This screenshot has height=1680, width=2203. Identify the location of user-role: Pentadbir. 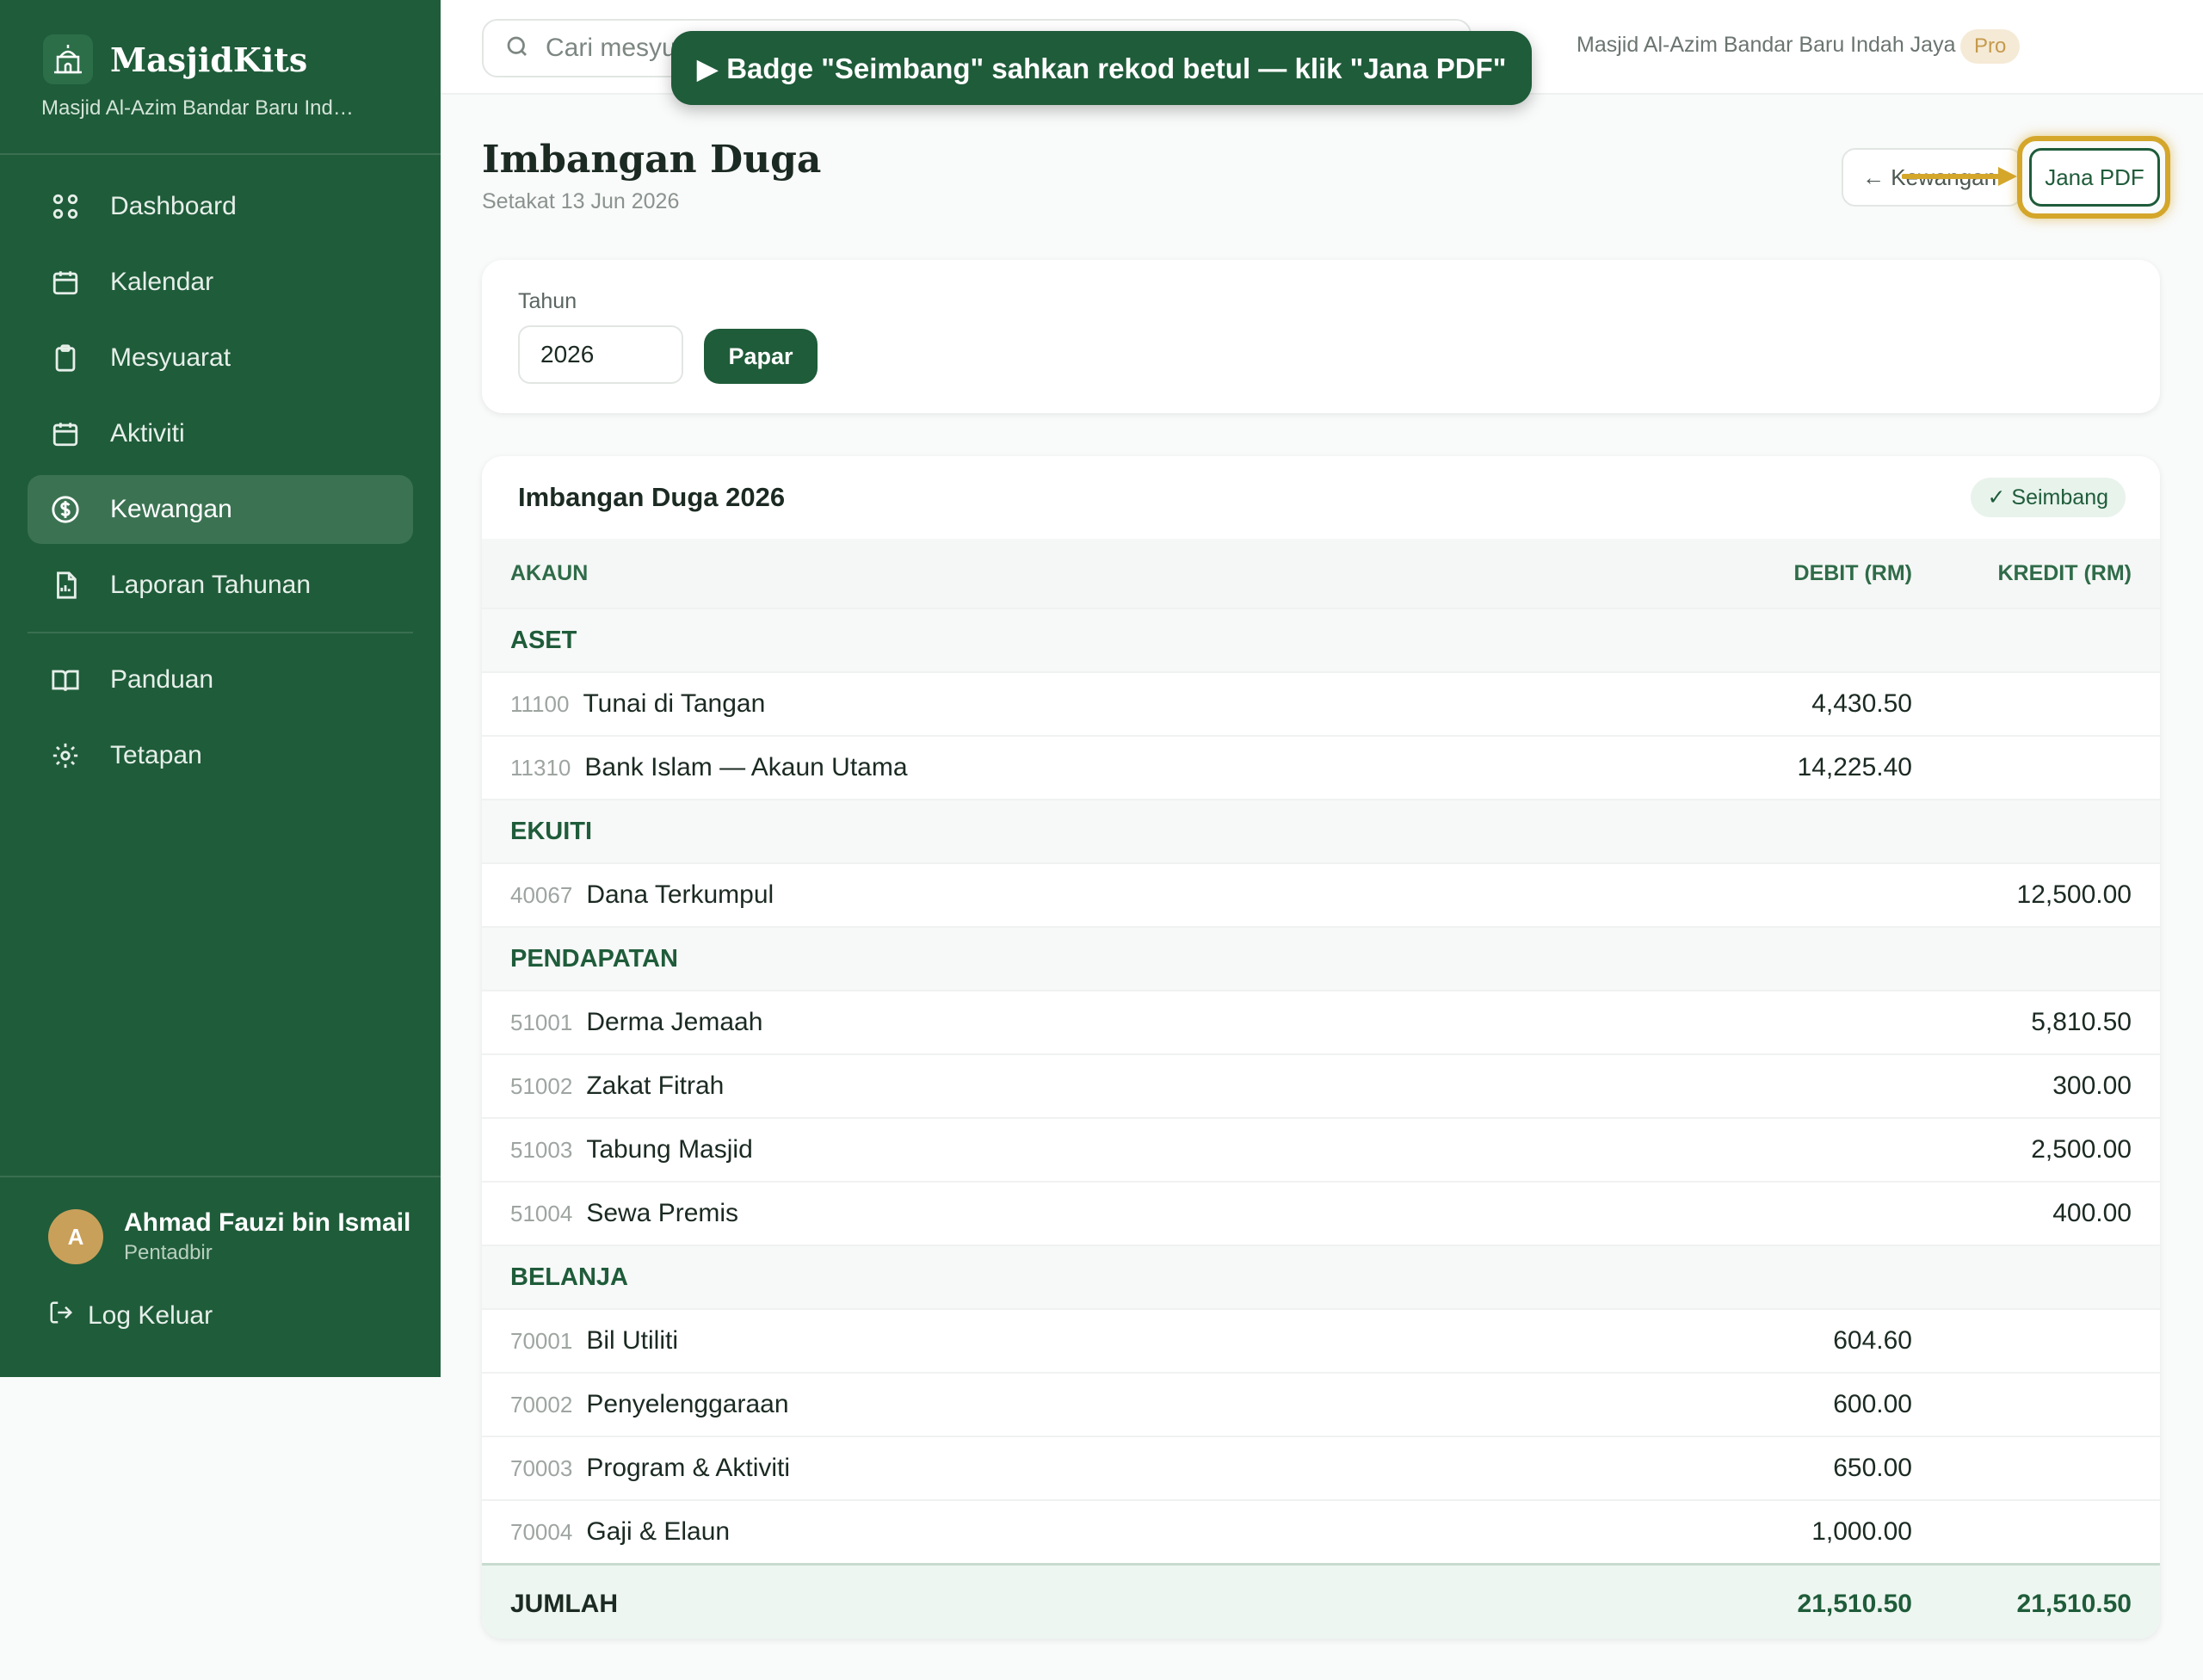
(169, 1252).